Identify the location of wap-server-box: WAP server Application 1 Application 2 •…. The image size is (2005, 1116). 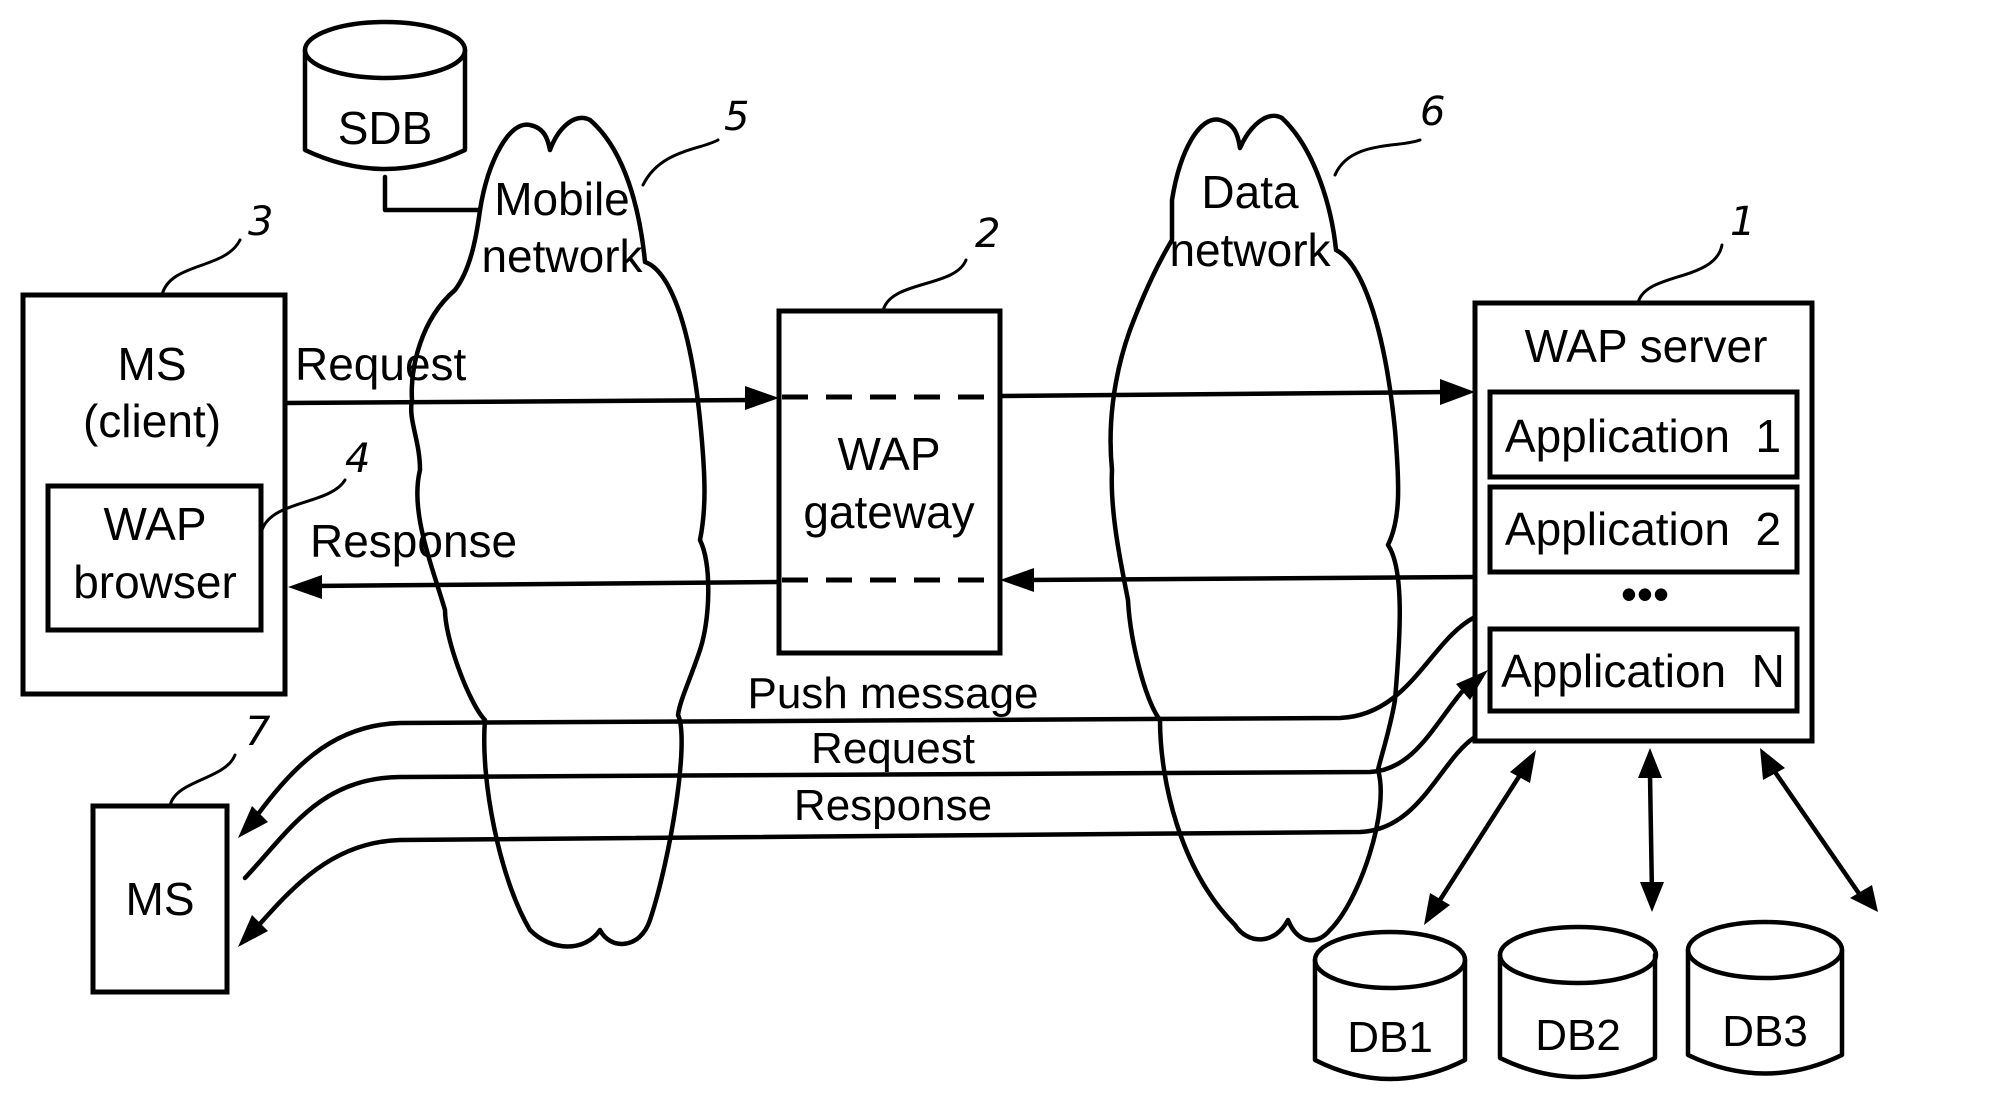
(1643, 471).